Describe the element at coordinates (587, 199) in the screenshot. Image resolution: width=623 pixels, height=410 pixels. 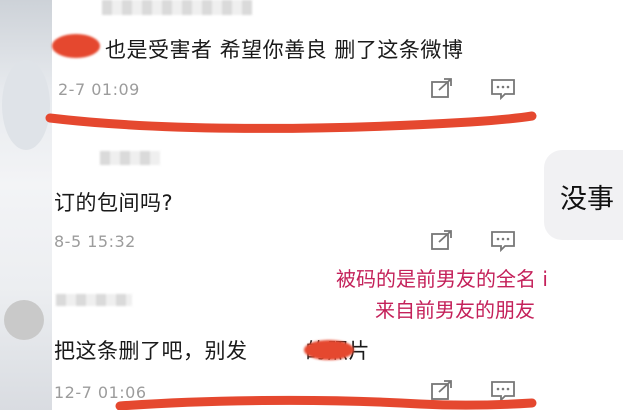
I see `reply-bubble-text: 没事` at that location.